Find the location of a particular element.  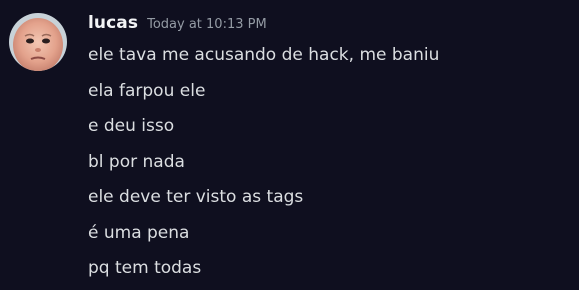

message-line: ele deve ter visto as tags is located at coordinates (196, 197).